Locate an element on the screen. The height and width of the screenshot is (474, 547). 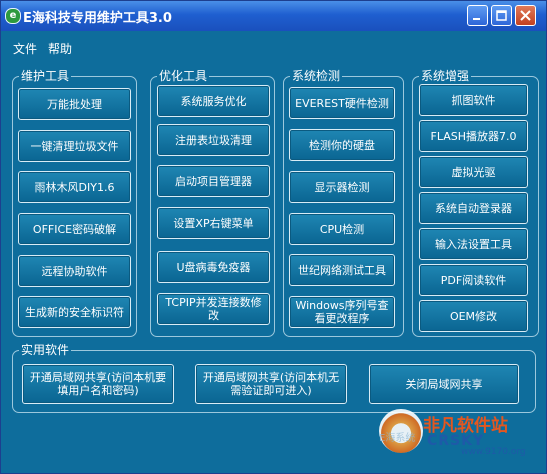
close-button is located at coordinates (525, 15).